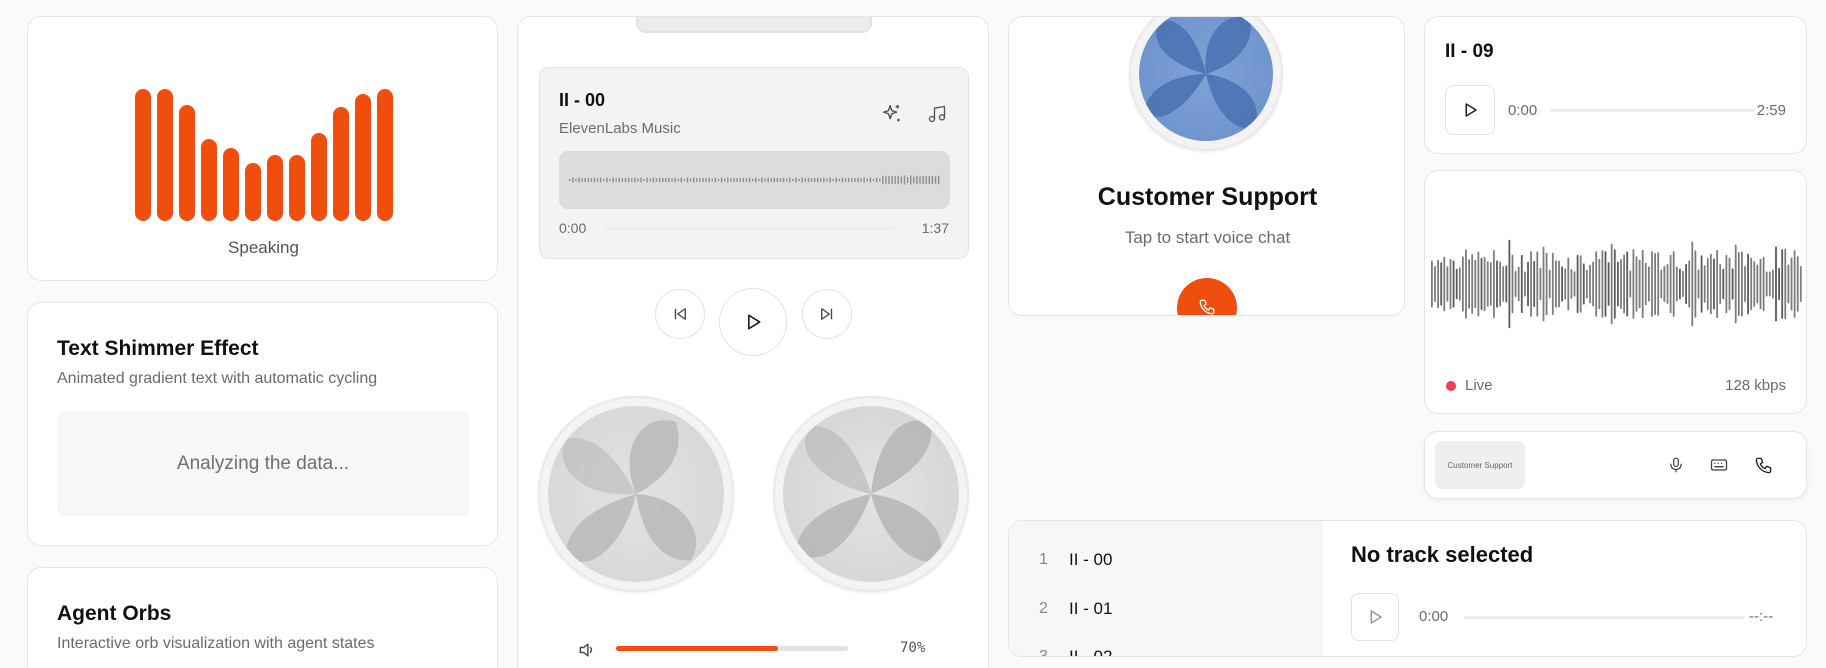  Describe the element at coordinates (827, 314) in the screenshot. I see `next-track-button` at that location.